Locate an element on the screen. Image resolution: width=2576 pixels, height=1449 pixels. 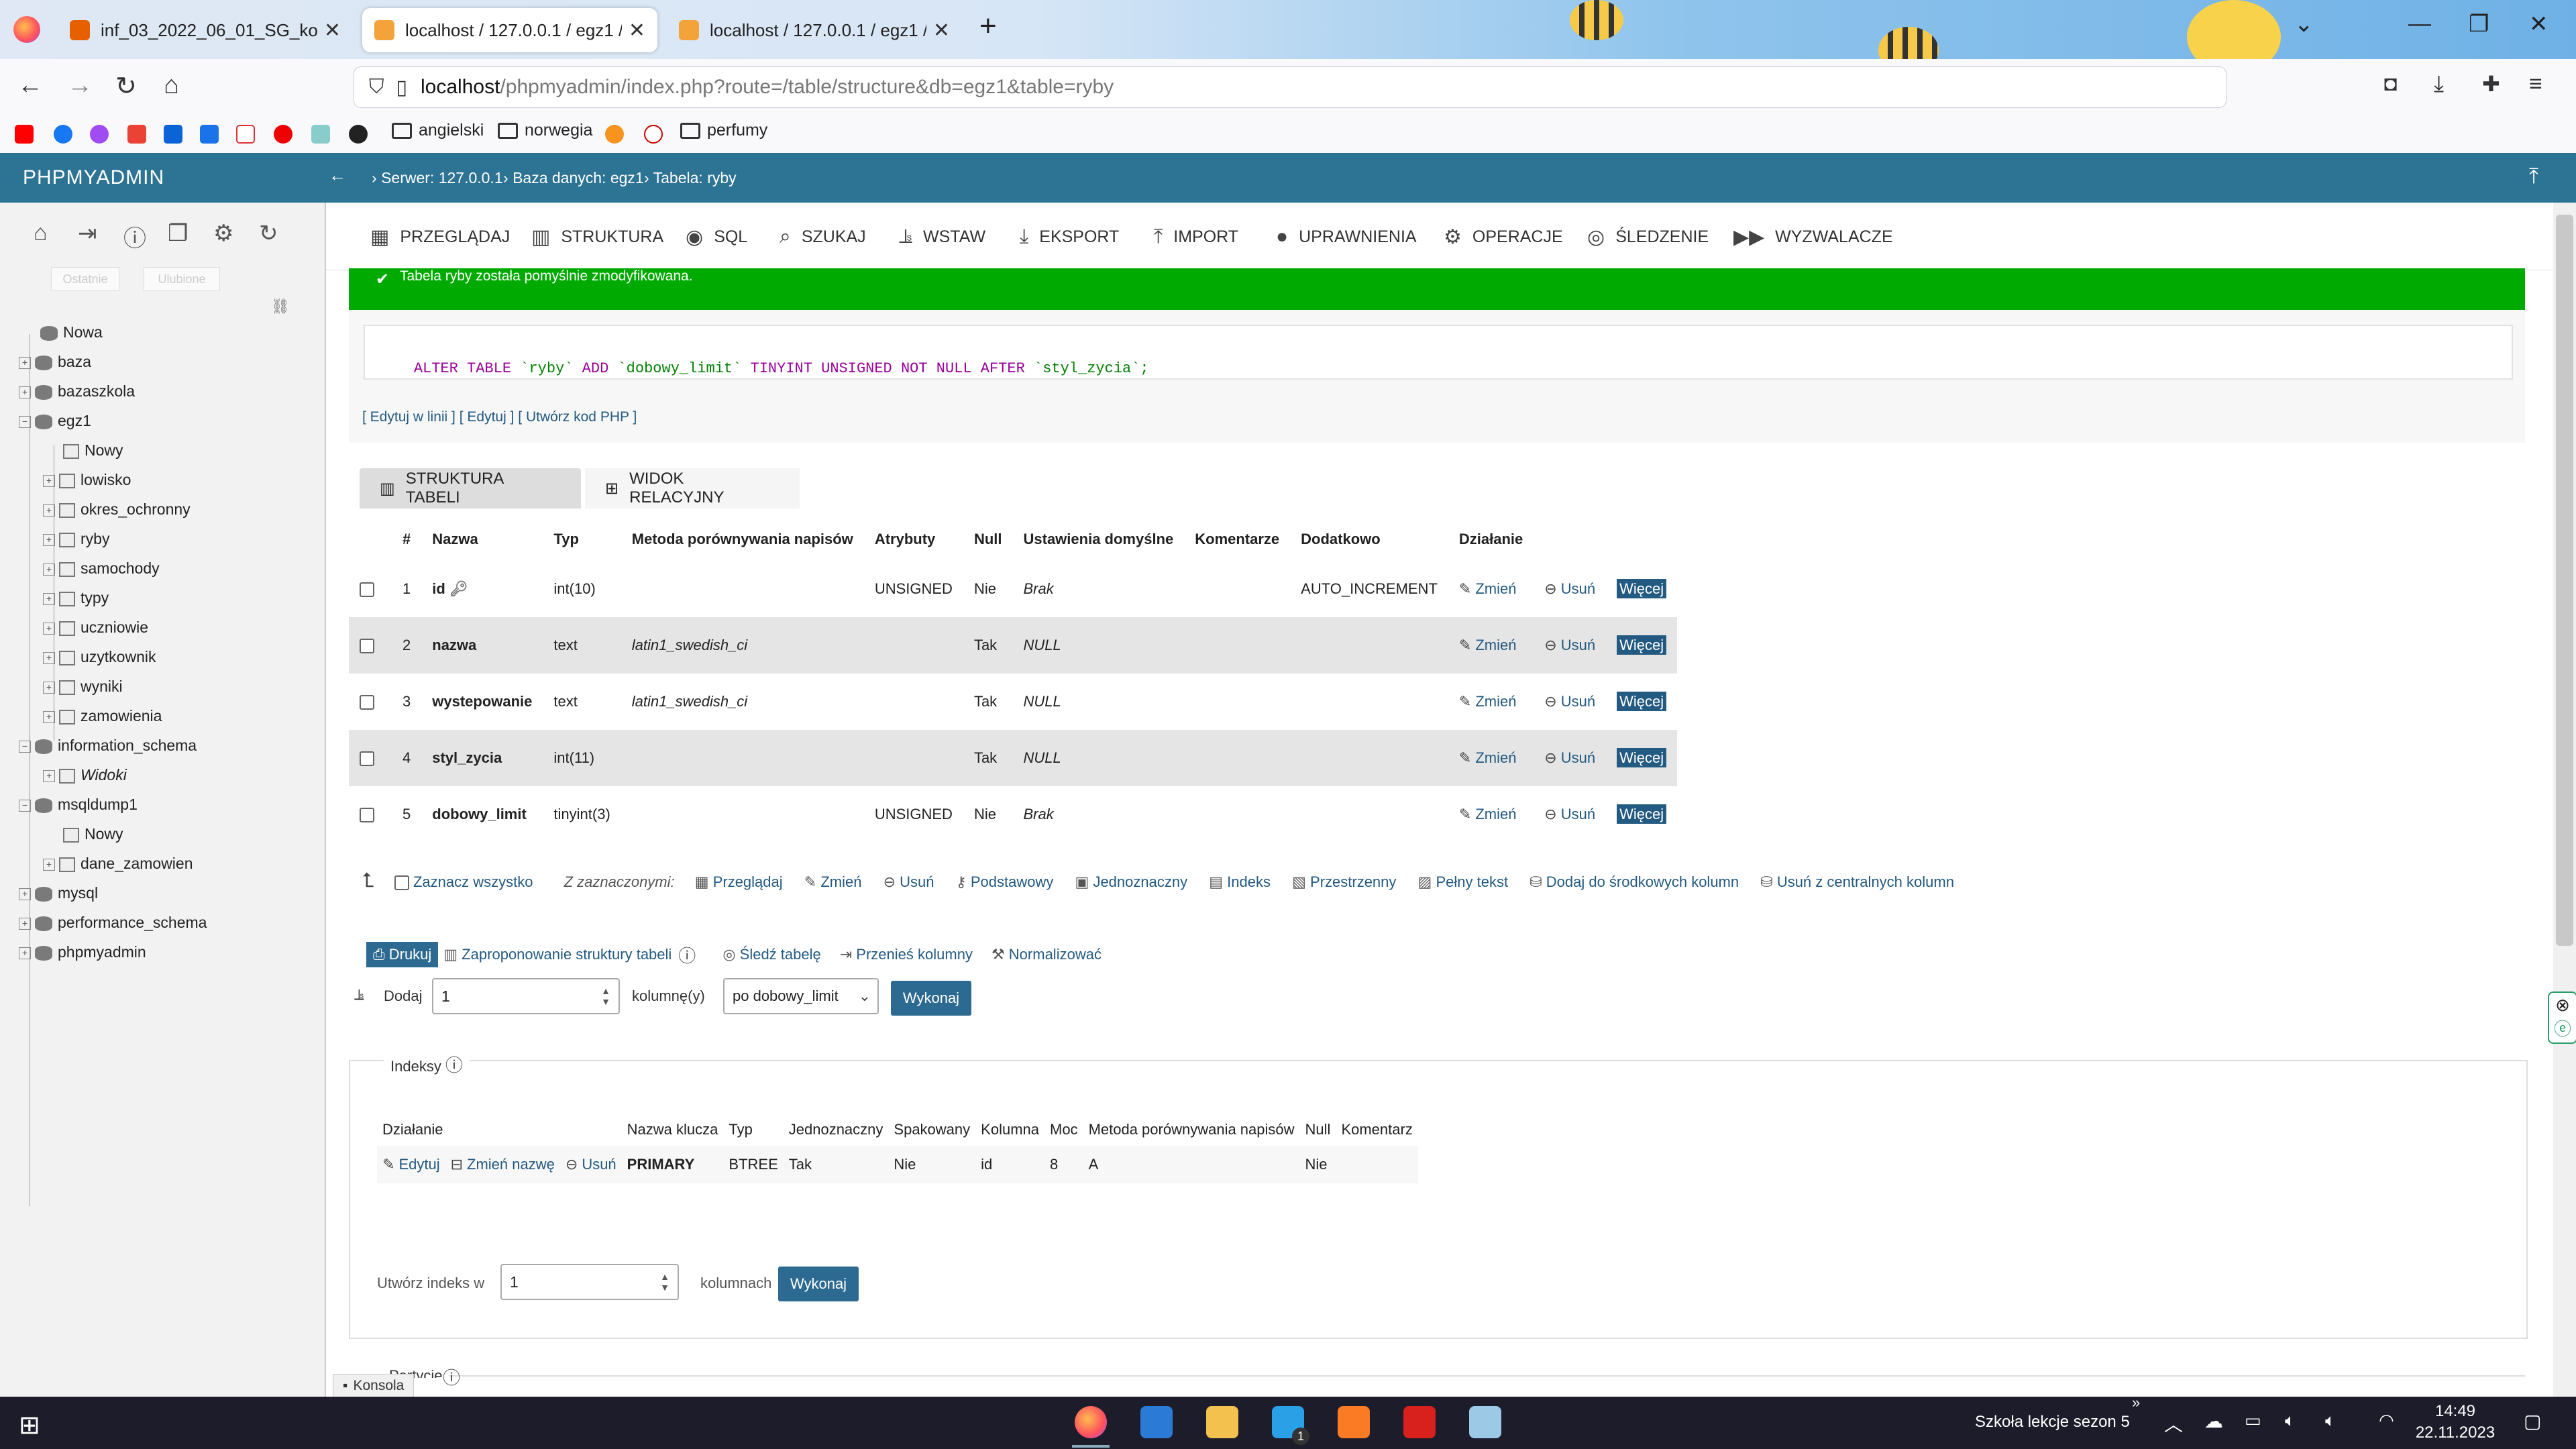
maximize-icon: ⤒ is located at coordinates (2533, 176).